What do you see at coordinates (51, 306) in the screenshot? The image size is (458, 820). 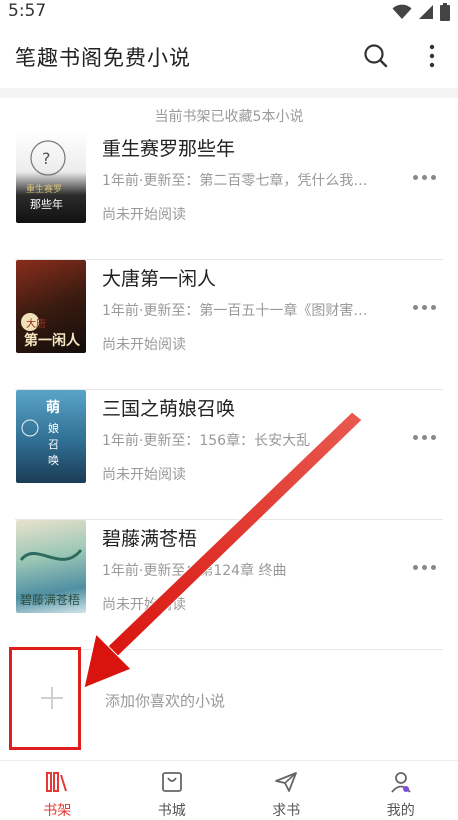 I see `book-cover: 大唐 第一闲人` at bounding box center [51, 306].